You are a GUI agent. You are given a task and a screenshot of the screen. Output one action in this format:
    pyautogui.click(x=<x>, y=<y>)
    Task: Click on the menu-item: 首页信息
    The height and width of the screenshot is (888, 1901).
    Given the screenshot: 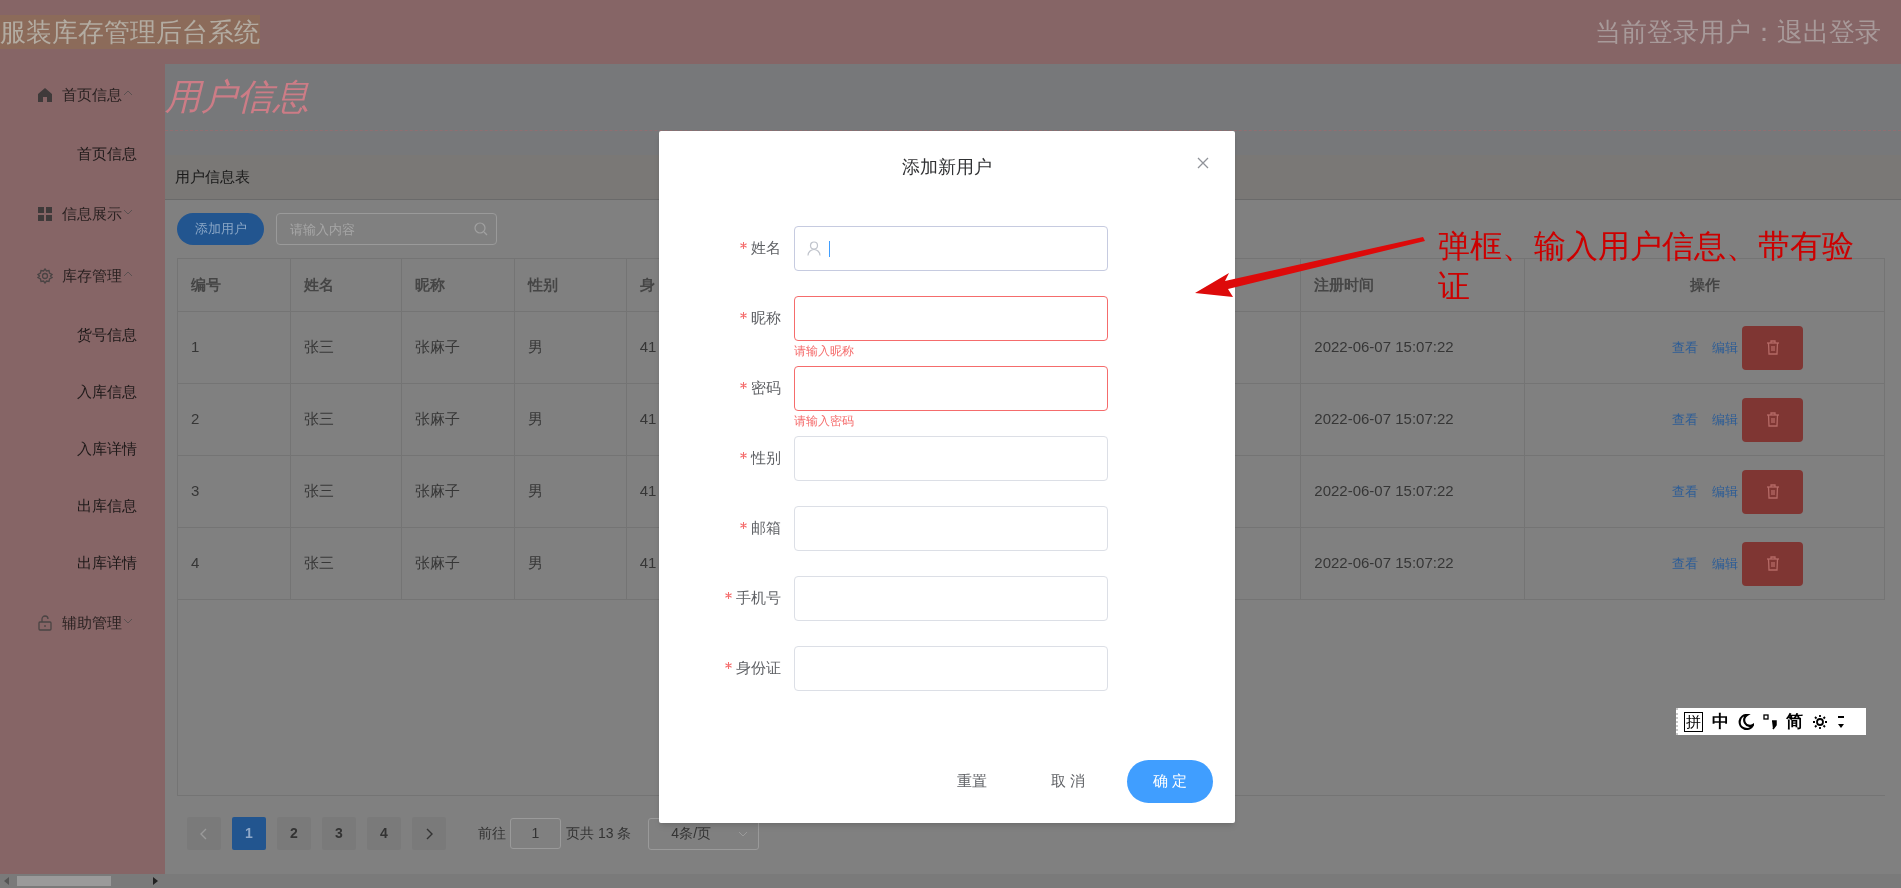 What is the action you would take?
    pyautogui.click(x=82, y=95)
    